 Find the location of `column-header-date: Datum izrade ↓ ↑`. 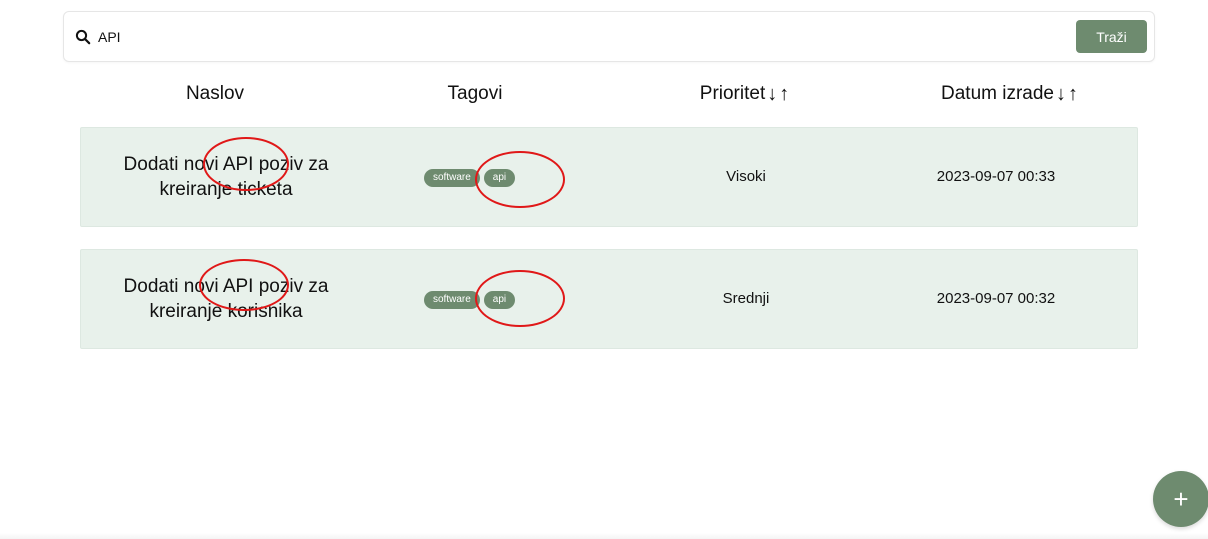

column-header-date: Datum izrade ↓ ↑ is located at coordinates (1010, 94).